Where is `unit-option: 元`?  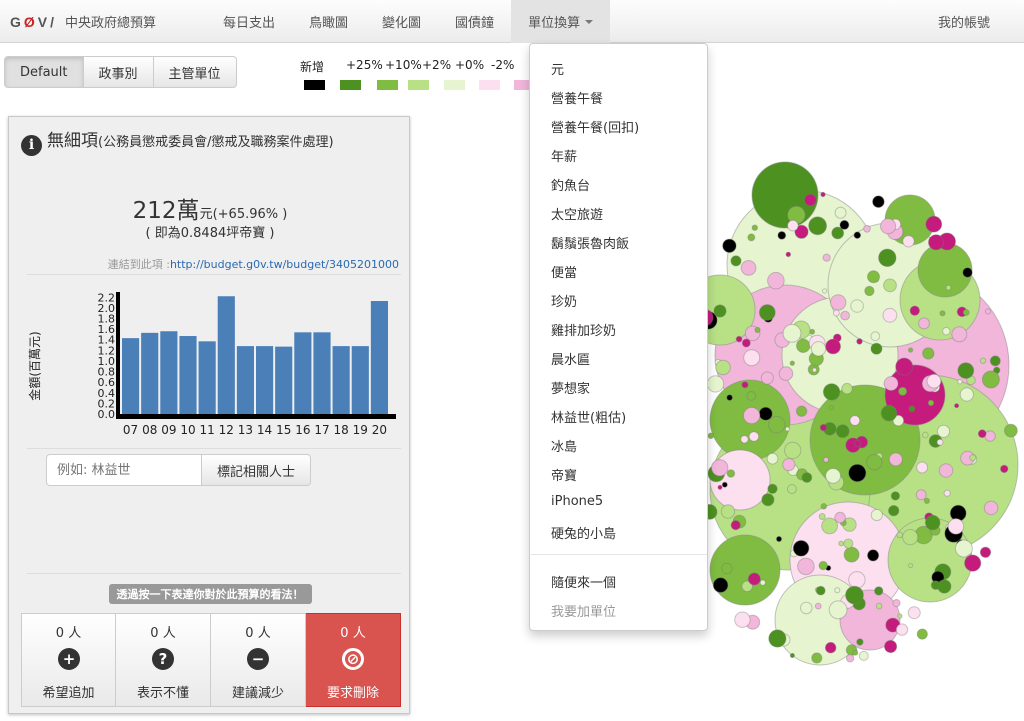 unit-option: 元 is located at coordinates (557, 68).